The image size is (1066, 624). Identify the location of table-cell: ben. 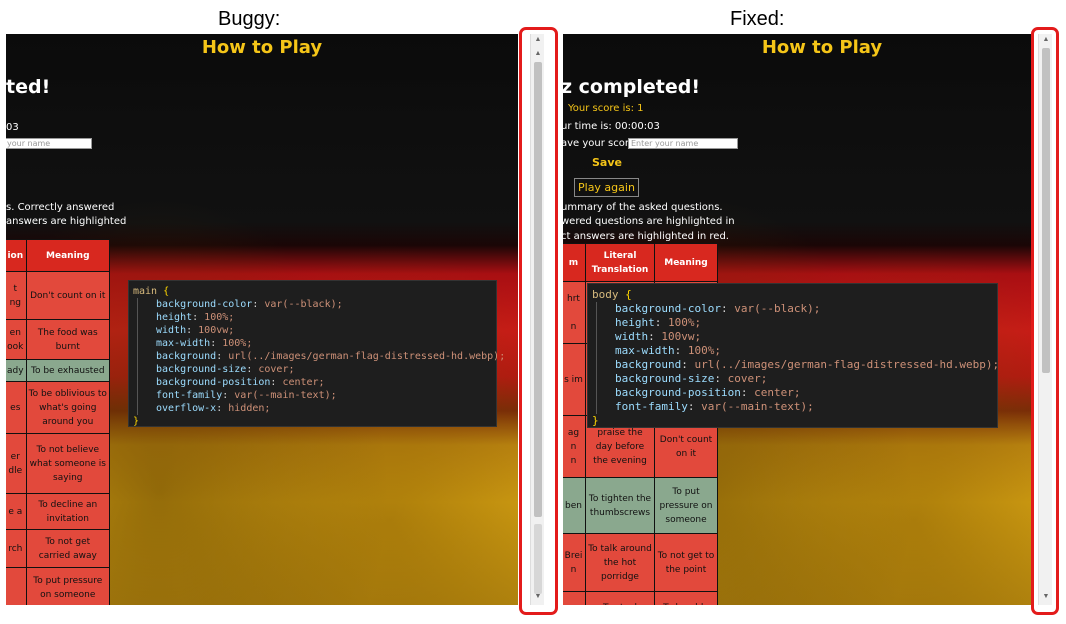
(574, 505).